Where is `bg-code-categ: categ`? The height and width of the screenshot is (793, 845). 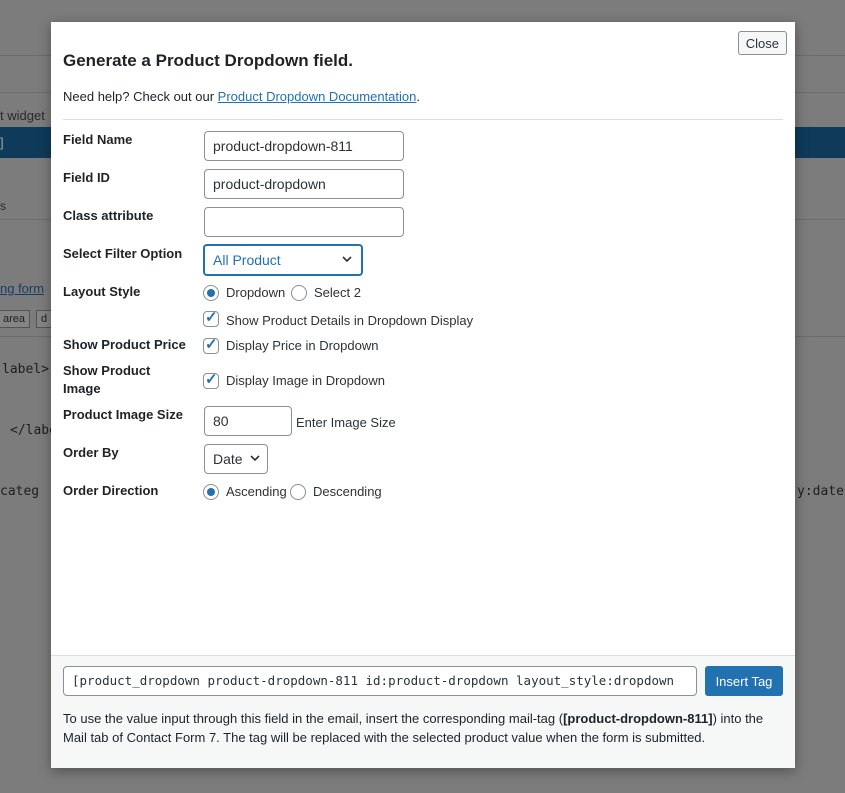 bg-code-categ: categ is located at coordinates (20, 491).